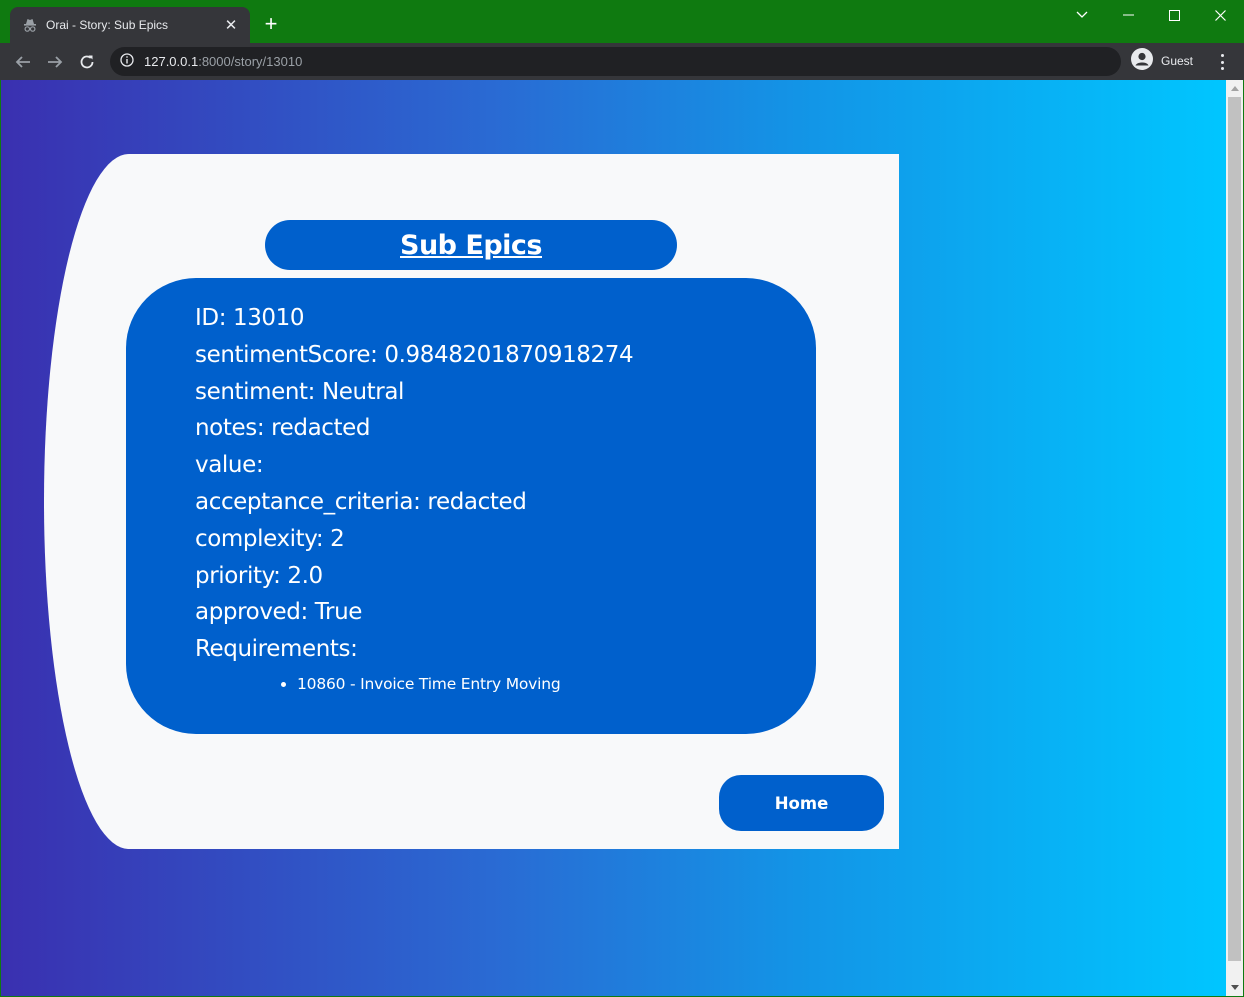  Describe the element at coordinates (259, 575) in the screenshot. I see `field-priority: priority: 2.0` at that location.